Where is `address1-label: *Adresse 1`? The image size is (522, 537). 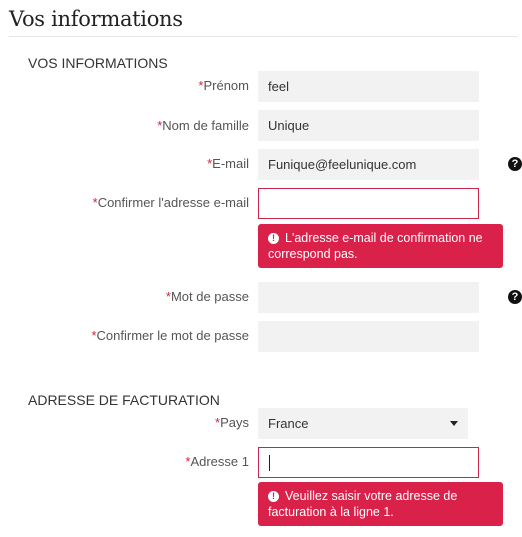 address1-label: *Adresse 1 is located at coordinates (217, 461).